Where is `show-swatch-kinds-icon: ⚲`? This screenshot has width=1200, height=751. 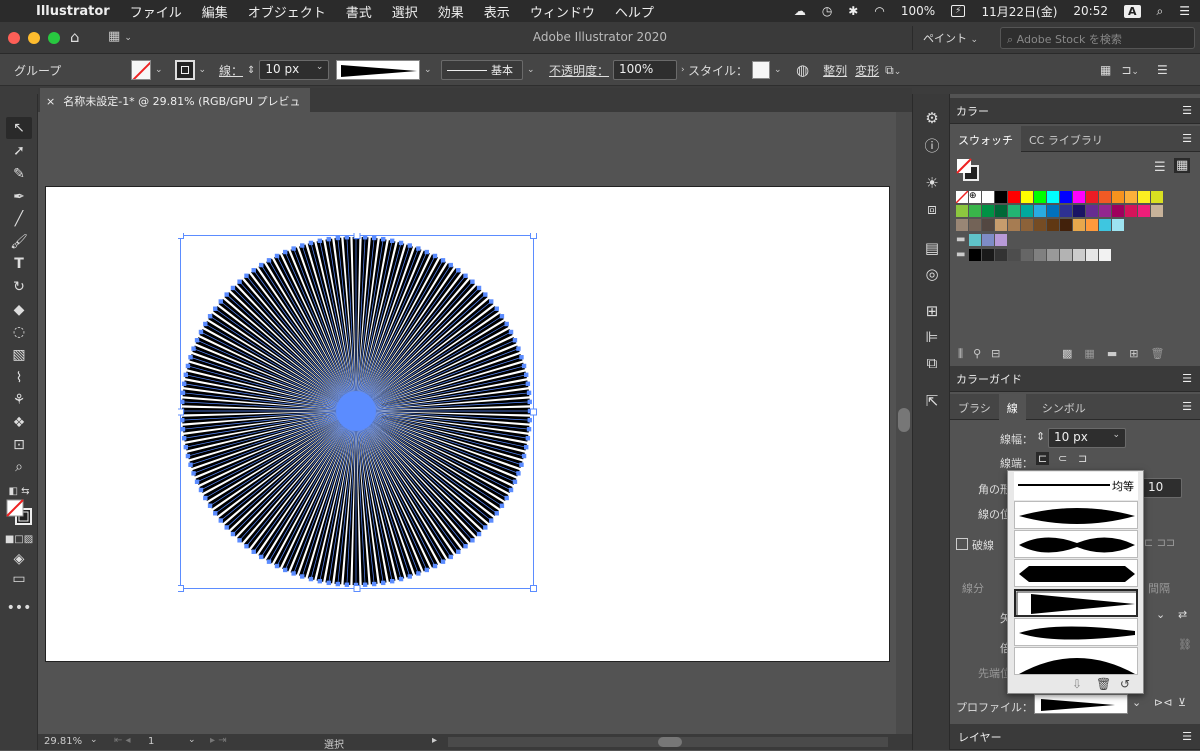 show-swatch-kinds-icon: ⚲ is located at coordinates (977, 354).